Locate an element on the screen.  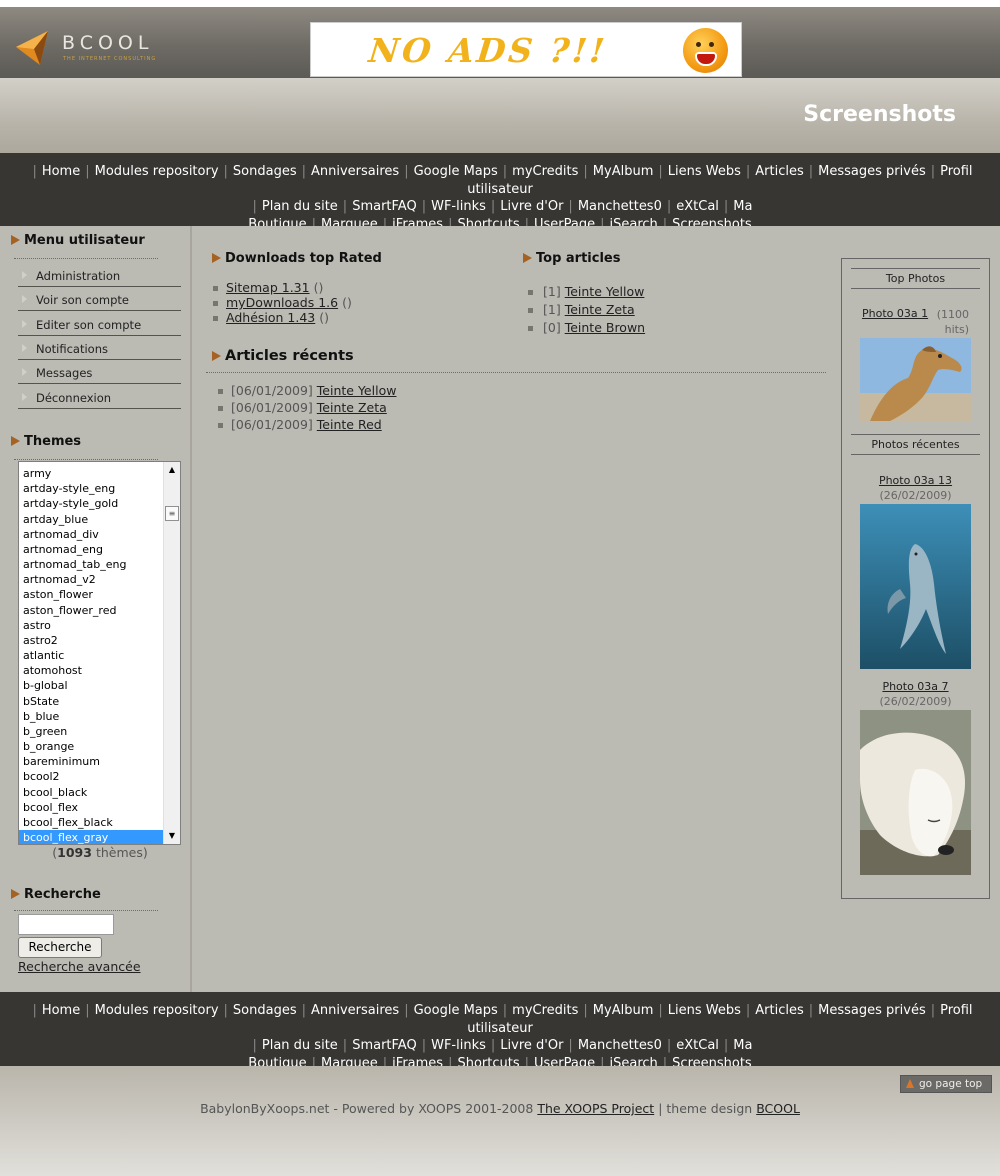
menu-bullet-icon is located at coordinates (24, 396).